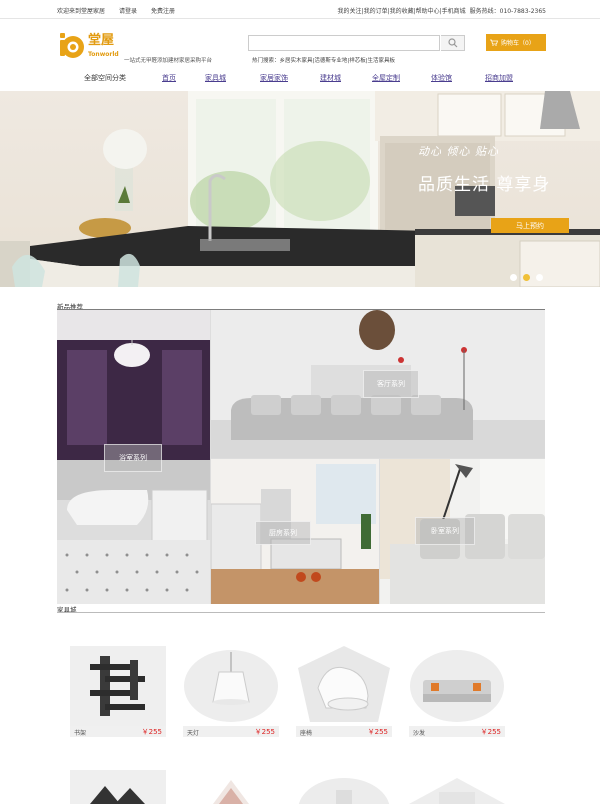  What do you see at coordinates (101, 40) in the screenshot?
I see `logo-text: 堂屋` at bounding box center [101, 40].